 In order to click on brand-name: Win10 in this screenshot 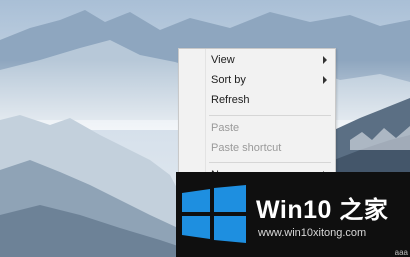, I will do `click(294, 210)`.